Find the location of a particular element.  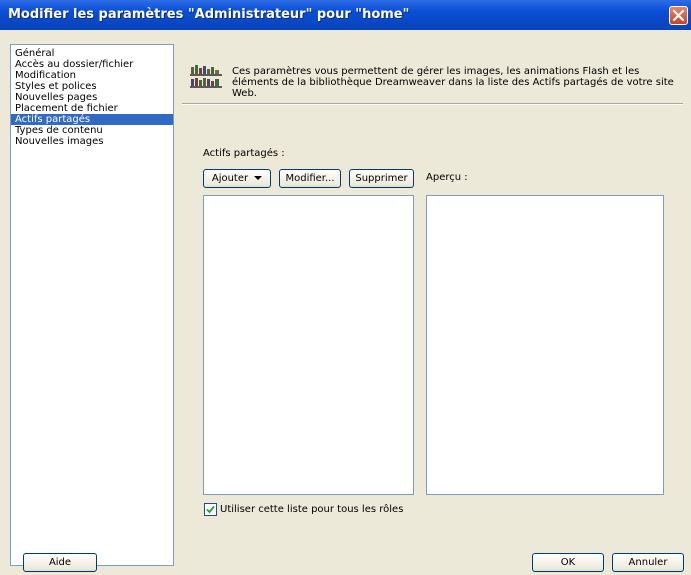

shared-assets-label: Actifs partagés : is located at coordinates (244, 153).